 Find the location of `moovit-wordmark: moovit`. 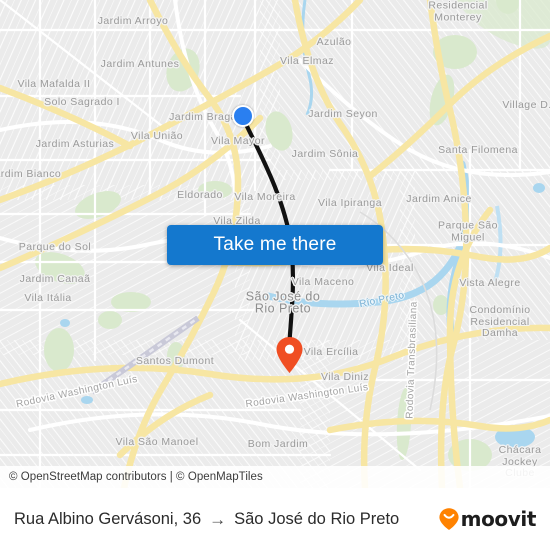

moovit-wordmark: moovit is located at coordinates (498, 519).